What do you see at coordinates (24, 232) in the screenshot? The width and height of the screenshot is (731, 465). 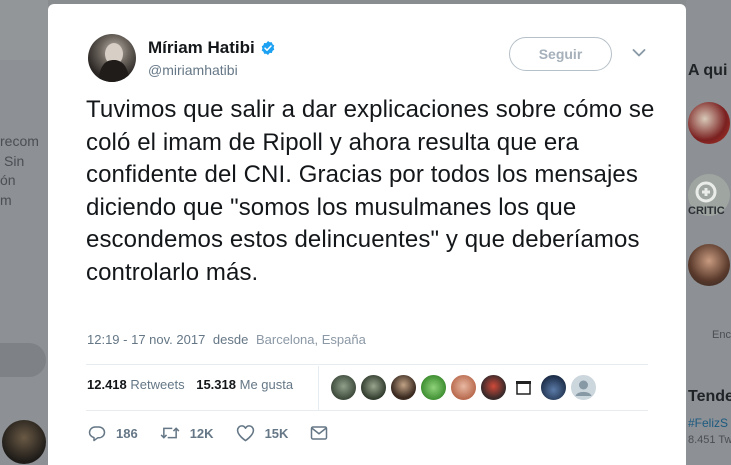 I see `background-left-column: recom Sin ón m` at bounding box center [24, 232].